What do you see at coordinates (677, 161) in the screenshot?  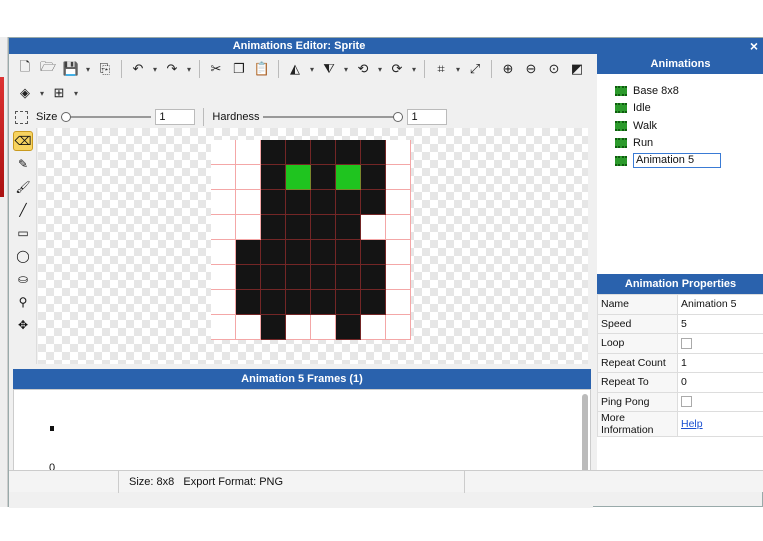 I see `animation-name-input: Animation 5` at bounding box center [677, 161].